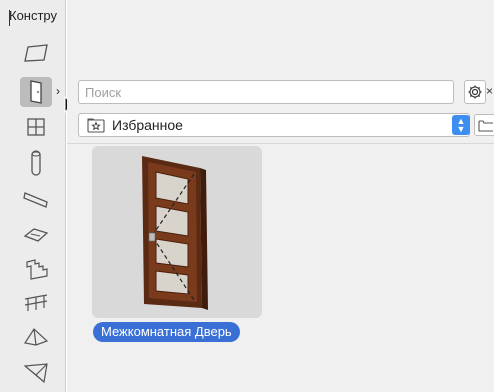  I want to click on roof-tool, so click(36, 235).